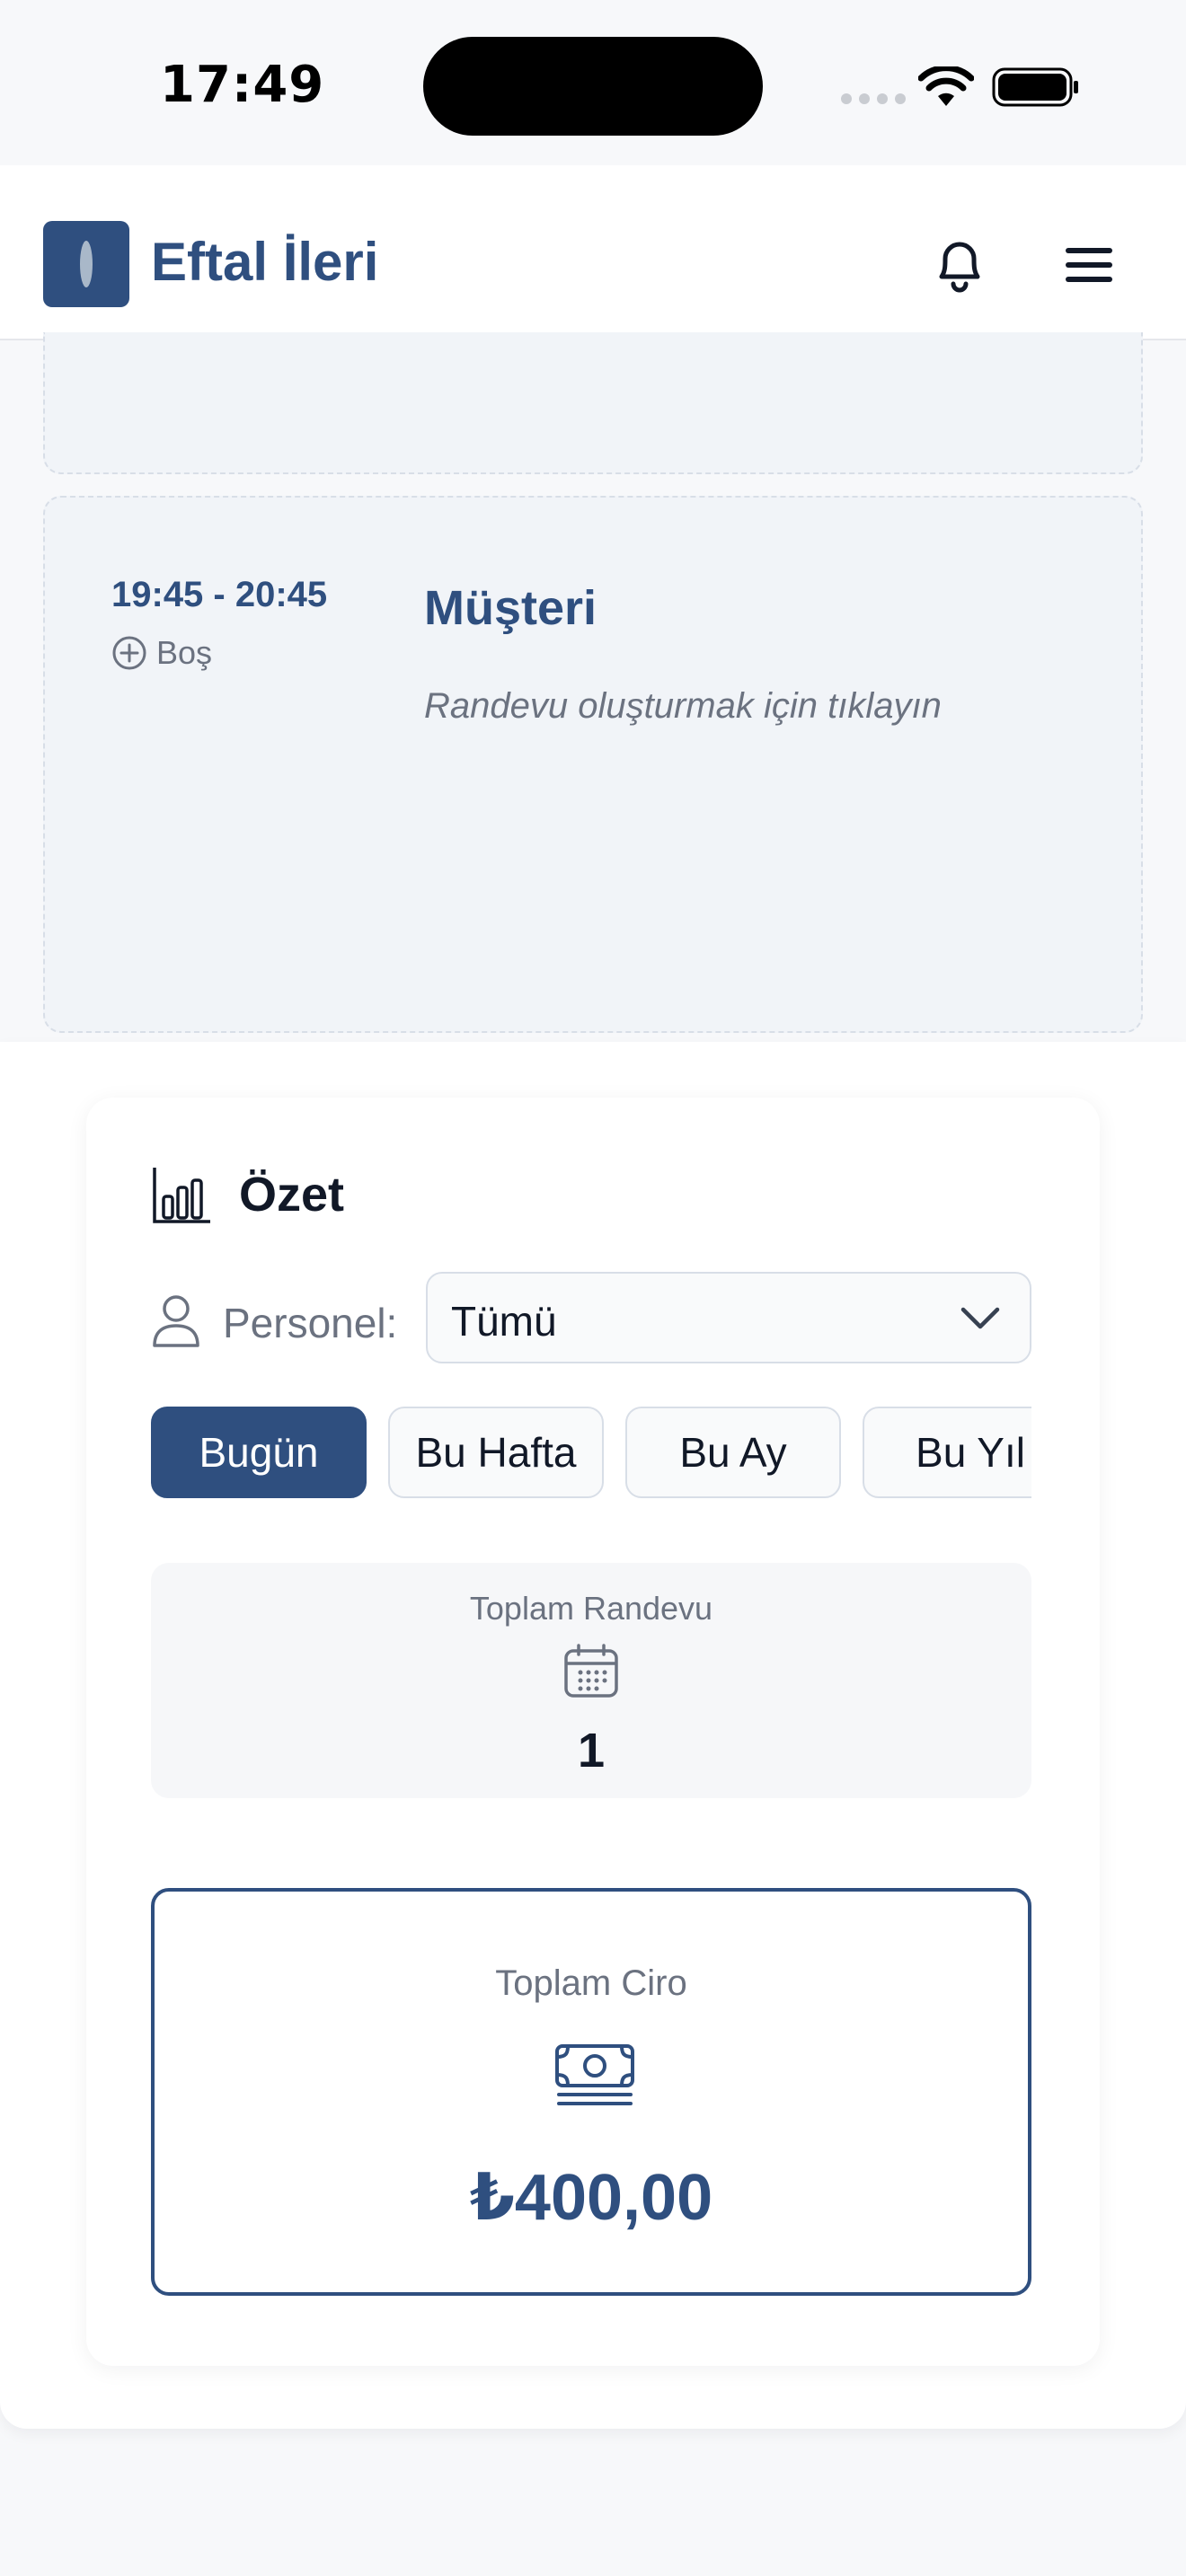 The height and width of the screenshot is (2576, 1186). What do you see at coordinates (946, 86) in the screenshot?
I see `wifi-icon` at bounding box center [946, 86].